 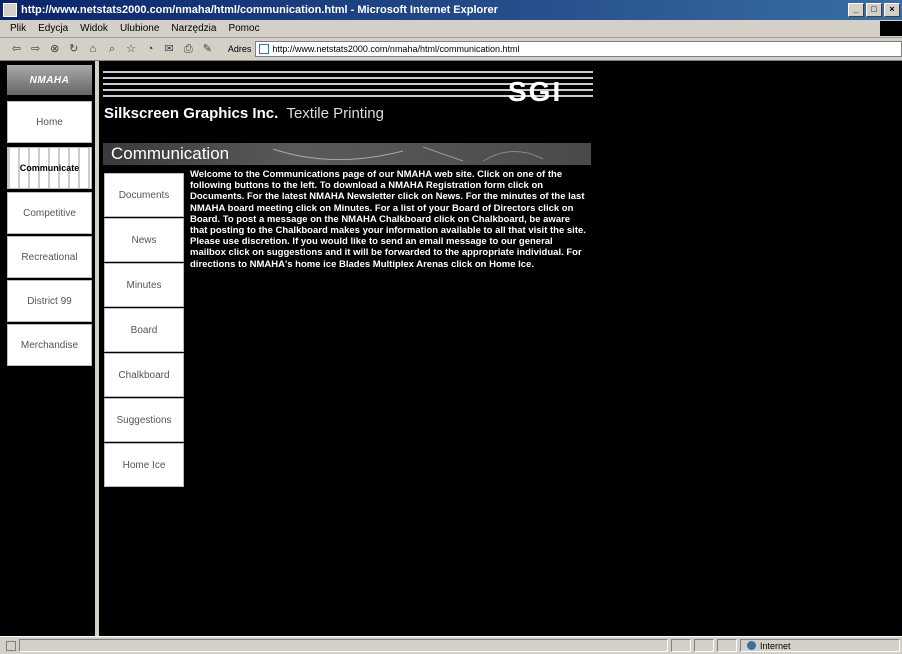 I want to click on sub-documents-button: Documents, so click(x=144, y=195).